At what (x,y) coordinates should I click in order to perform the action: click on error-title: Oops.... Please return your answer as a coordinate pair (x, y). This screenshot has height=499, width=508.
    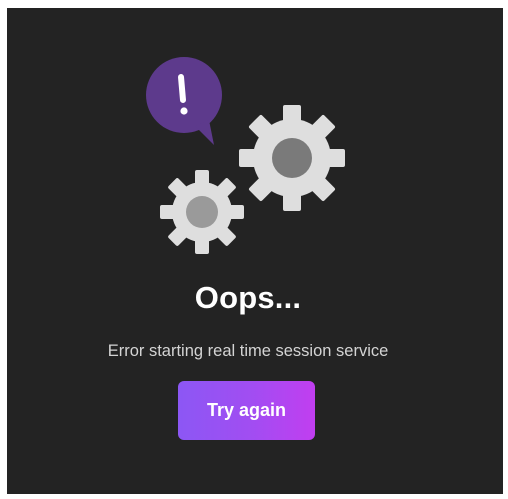
    Looking at the image, I should click on (248, 297).